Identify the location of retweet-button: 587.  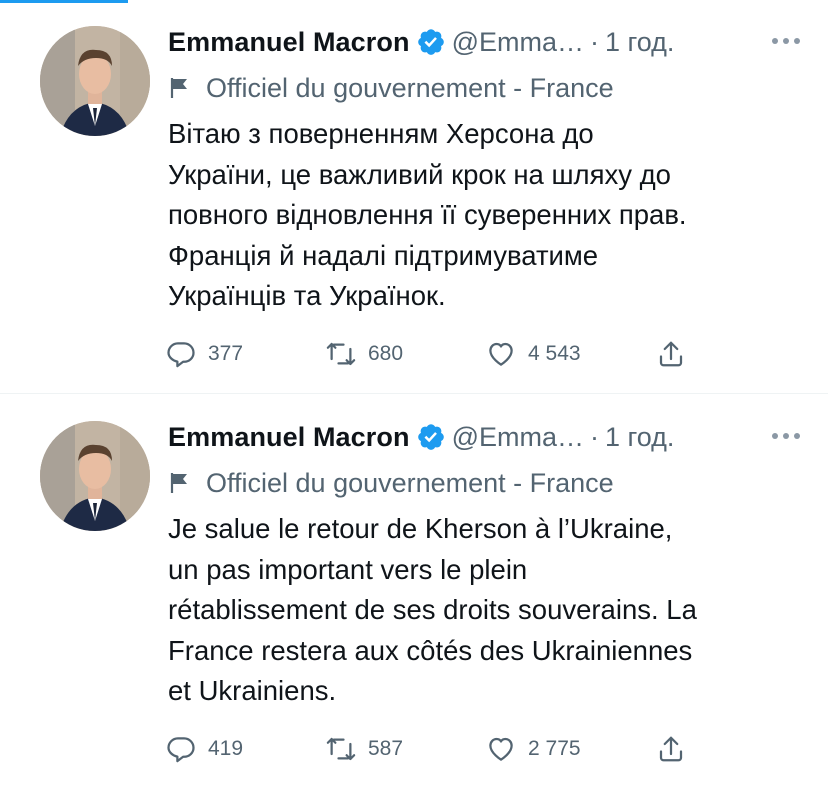
(406, 749).